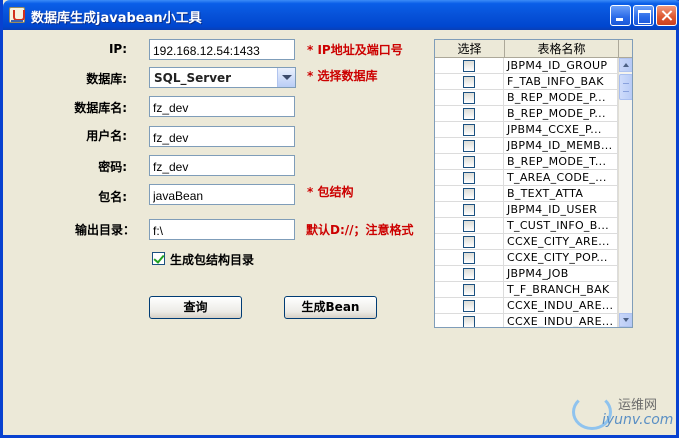 This screenshot has width=679, height=438. I want to click on vertical-scrollbar, so click(625, 192).